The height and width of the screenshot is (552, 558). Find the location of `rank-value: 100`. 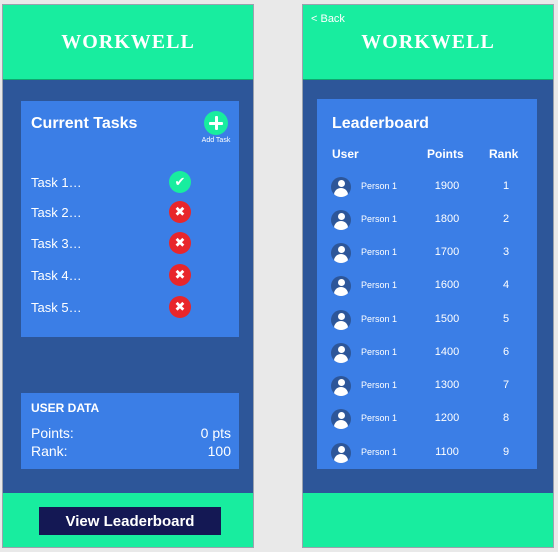

rank-value: 100 is located at coordinates (219, 451).